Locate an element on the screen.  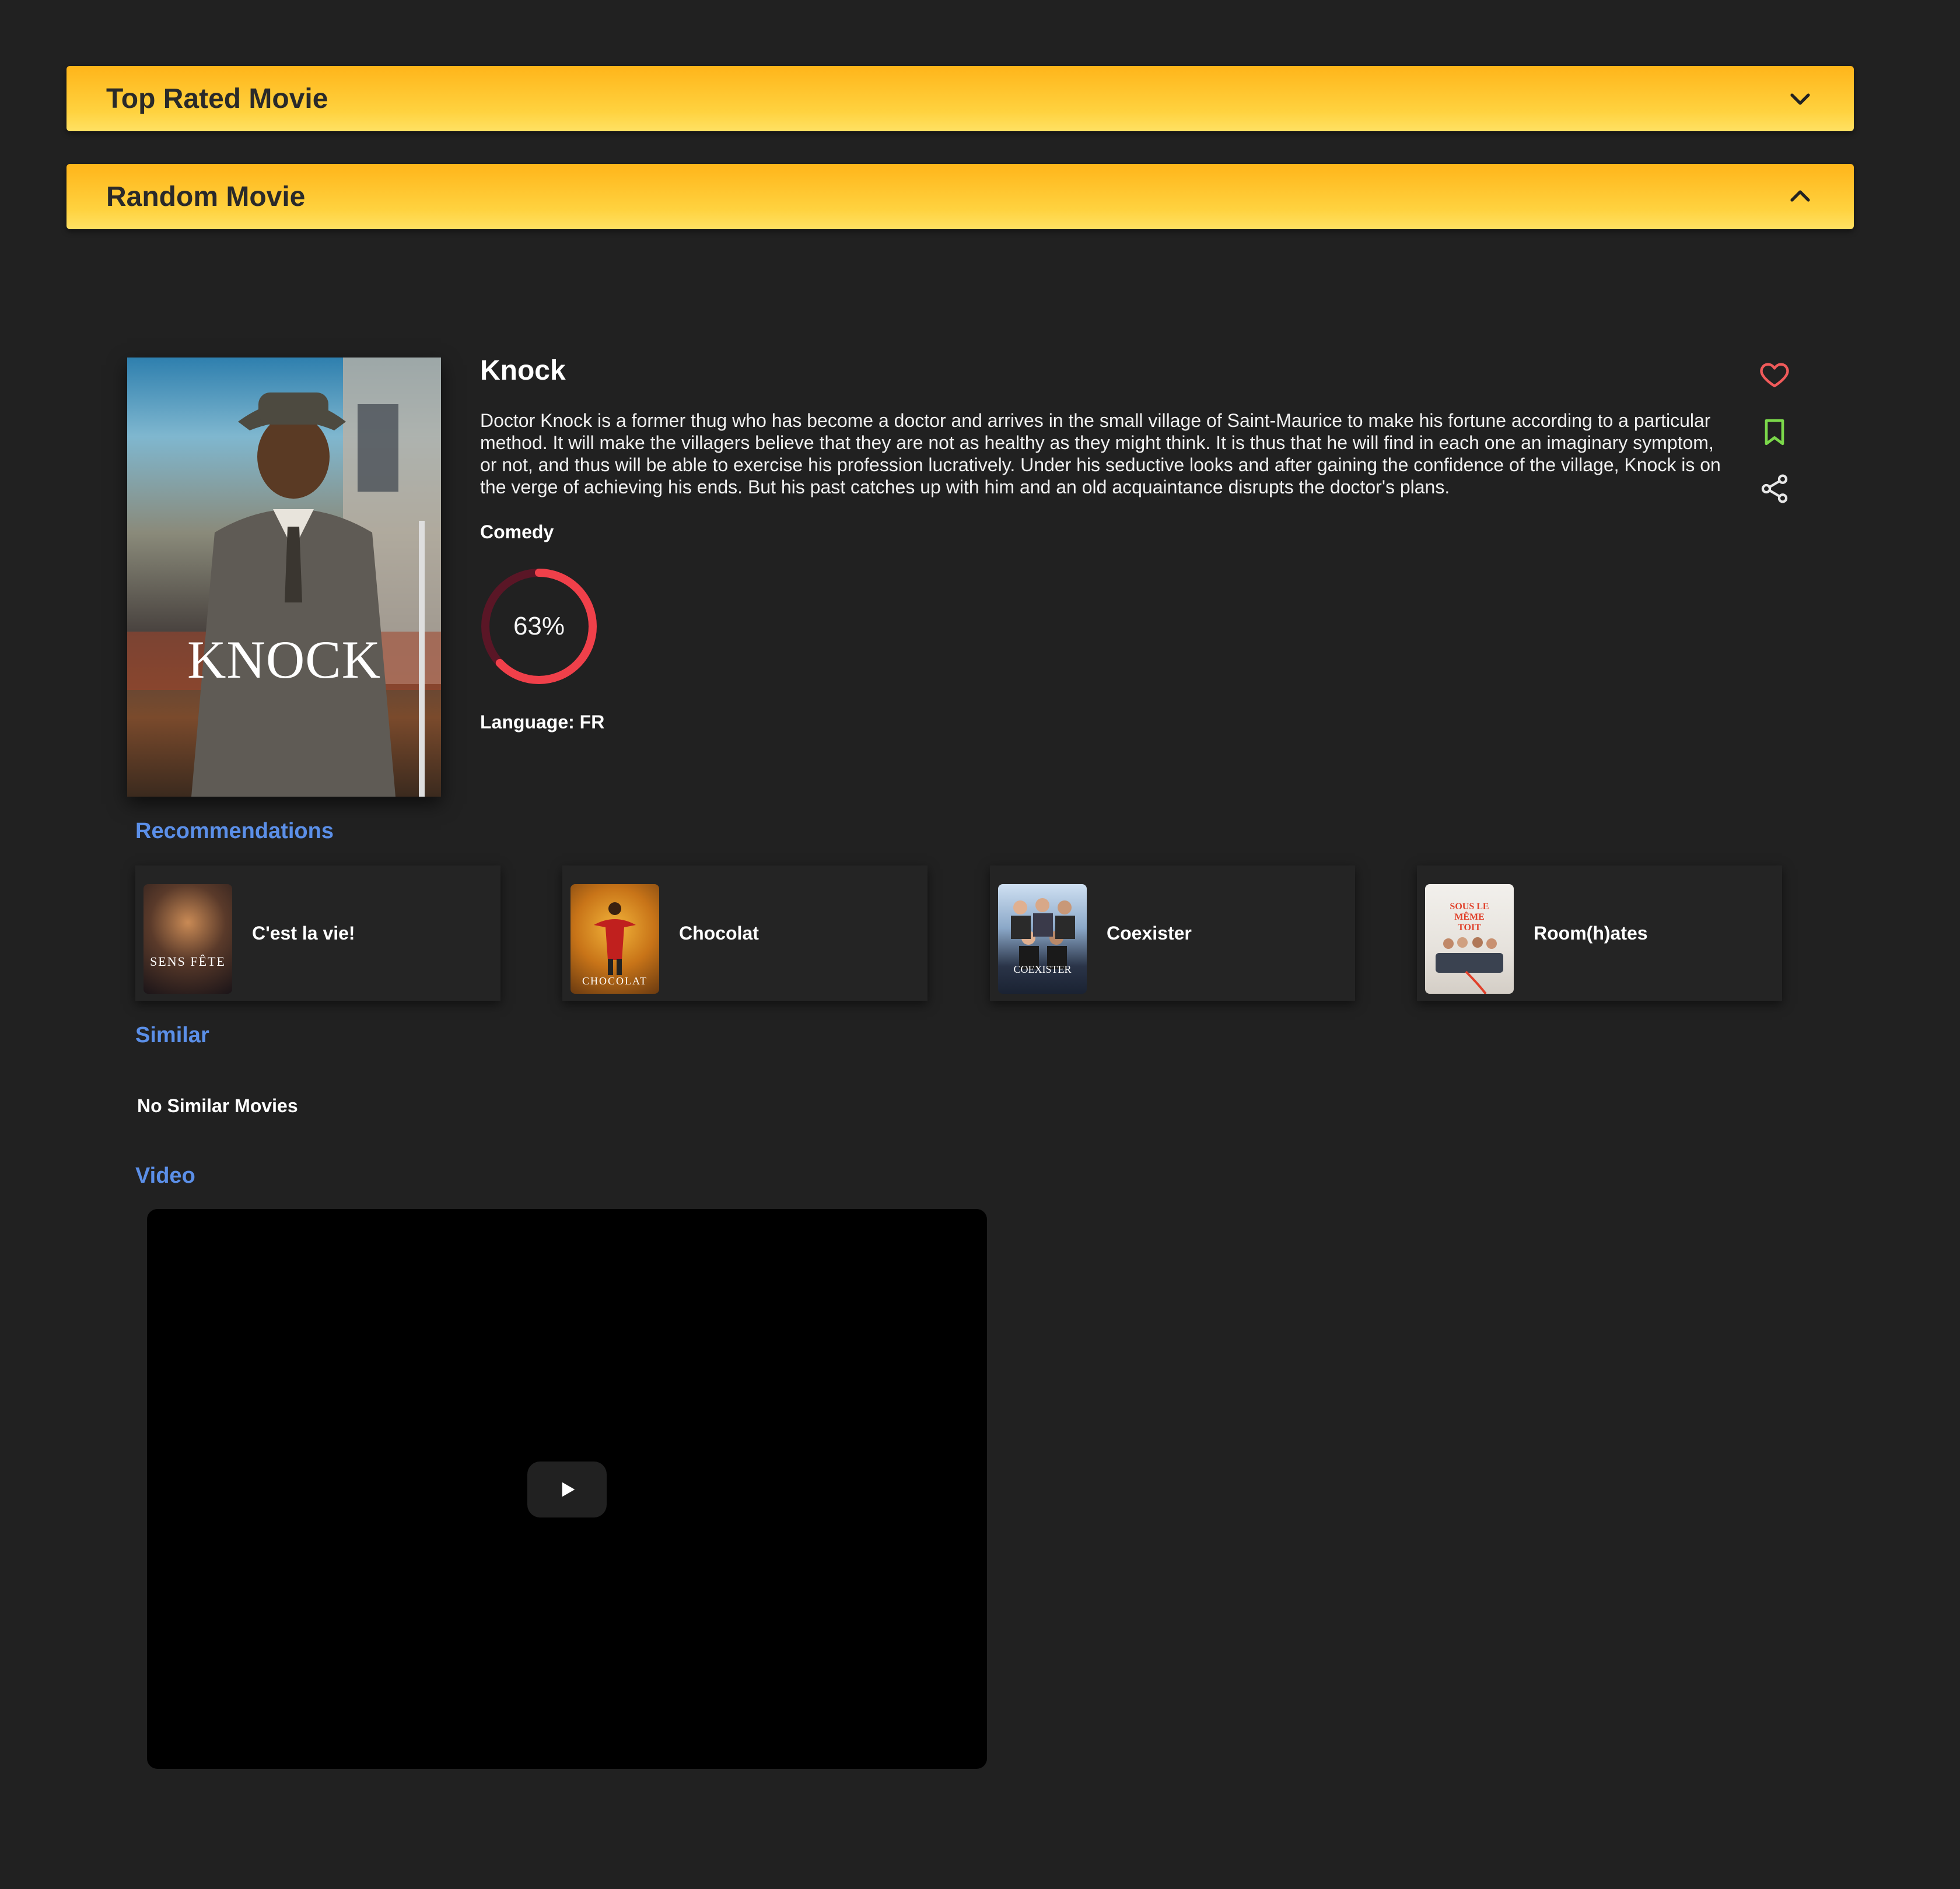
movie-genre: Comedy is located at coordinates (517, 531).